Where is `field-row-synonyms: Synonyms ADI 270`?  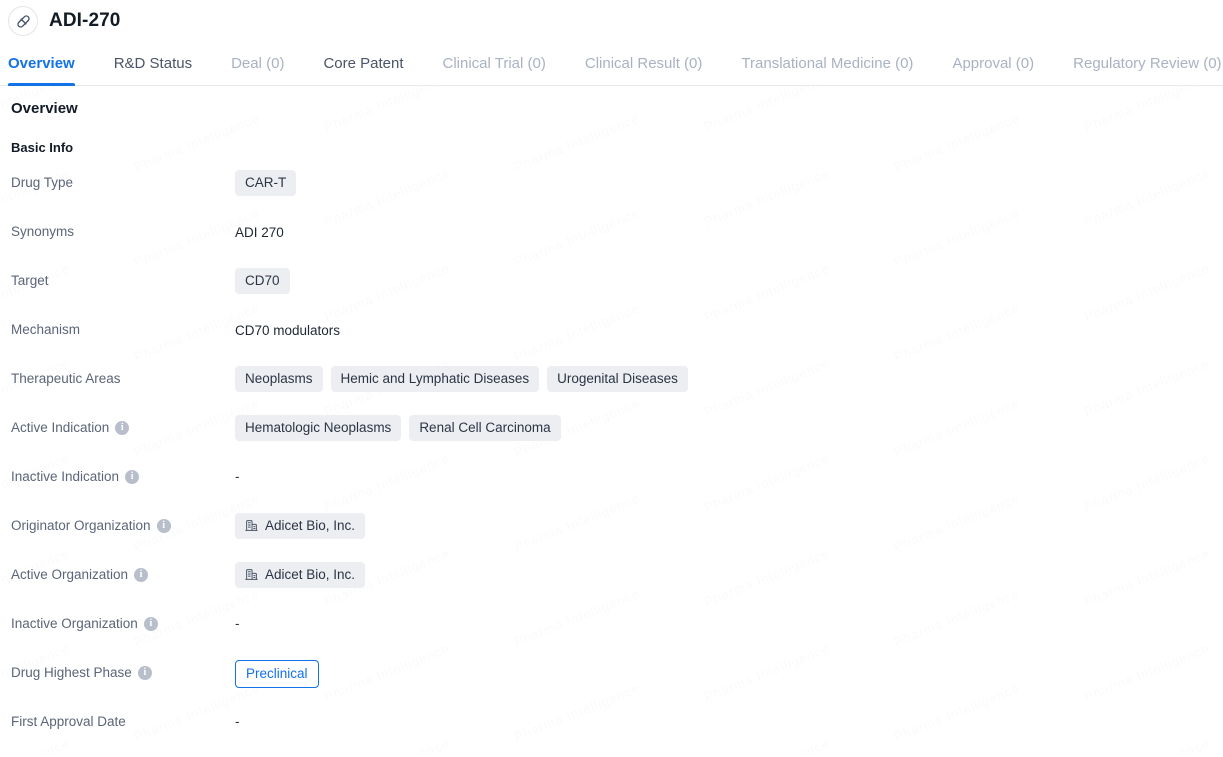
field-row-synonyms: Synonyms ADI 270 is located at coordinates (617, 242).